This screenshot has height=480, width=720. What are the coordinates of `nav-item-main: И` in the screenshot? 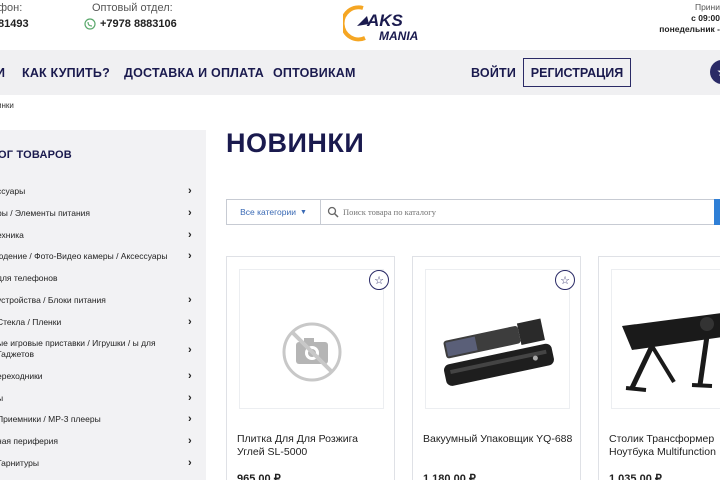 It's located at (2, 73).